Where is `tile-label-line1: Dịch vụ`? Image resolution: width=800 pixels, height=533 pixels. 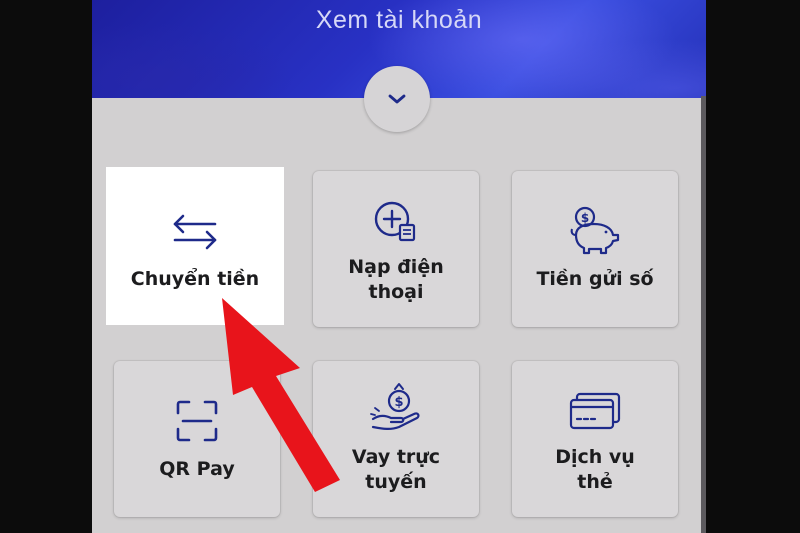 tile-label-line1: Dịch vụ is located at coordinates (595, 457).